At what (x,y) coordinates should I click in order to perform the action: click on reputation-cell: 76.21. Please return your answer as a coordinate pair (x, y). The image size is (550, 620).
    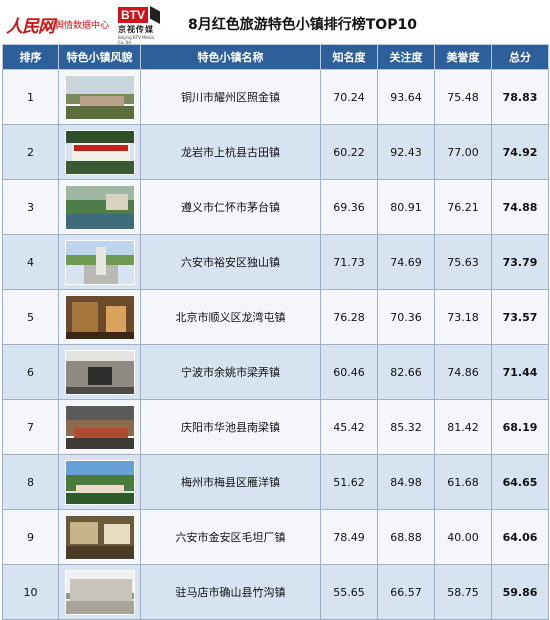
    Looking at the image, I should click on (463, 207).